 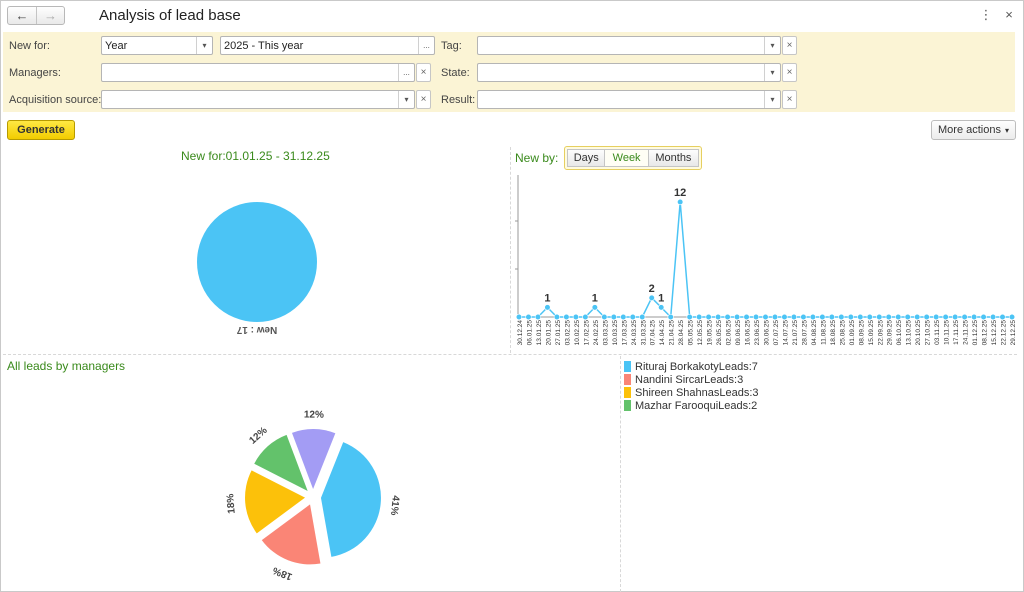 I want to click on legend-item: Nandini SircarLeads:3, so click(x=691, y=379).